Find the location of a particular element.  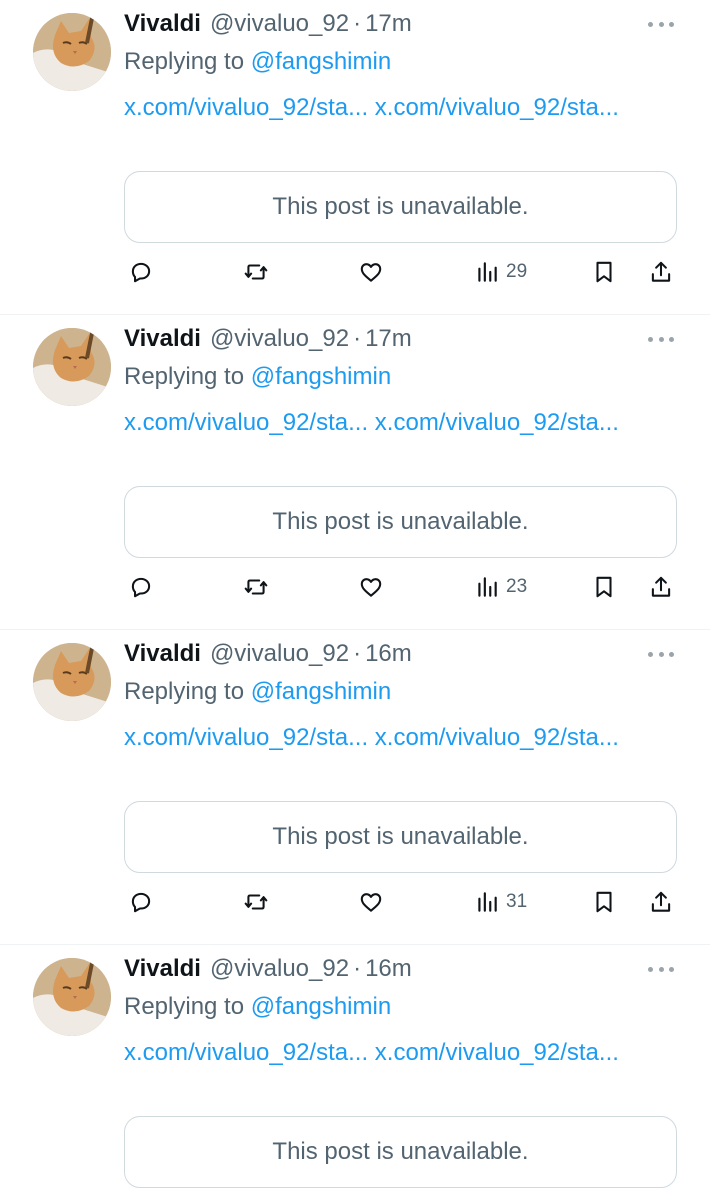

views-count: 29 is located at coordinates (517, 271).